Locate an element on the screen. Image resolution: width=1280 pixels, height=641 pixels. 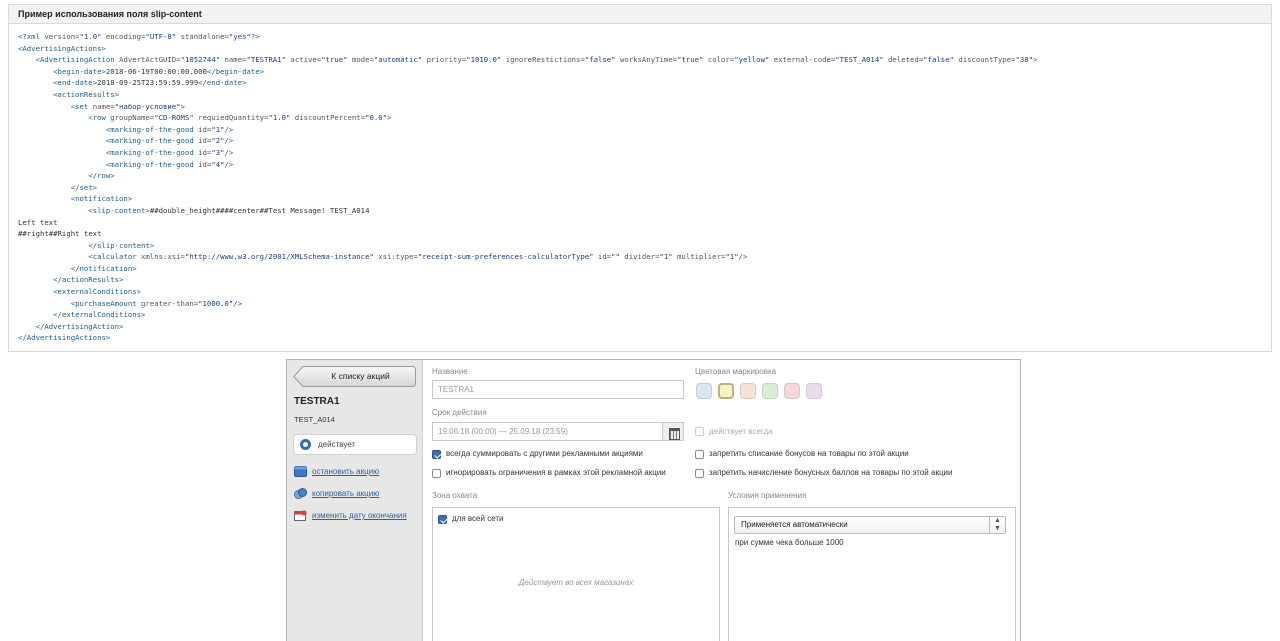
zone-all-checkbox is located at coordinates (442, 519).